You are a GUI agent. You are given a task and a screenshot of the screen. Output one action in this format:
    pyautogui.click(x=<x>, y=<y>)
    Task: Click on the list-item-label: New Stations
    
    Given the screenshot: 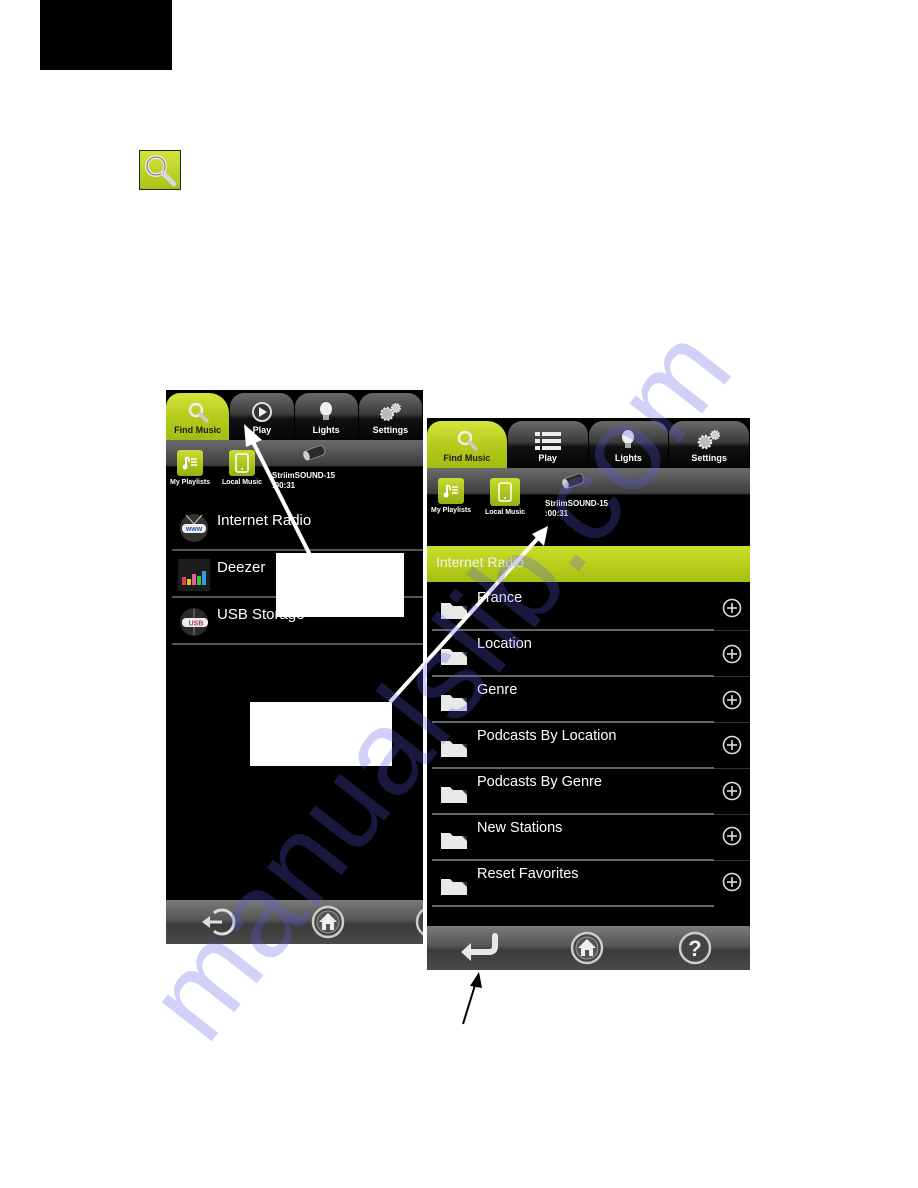 What is the action you would take?
    pyautogui.click(x=520, y=828)
    